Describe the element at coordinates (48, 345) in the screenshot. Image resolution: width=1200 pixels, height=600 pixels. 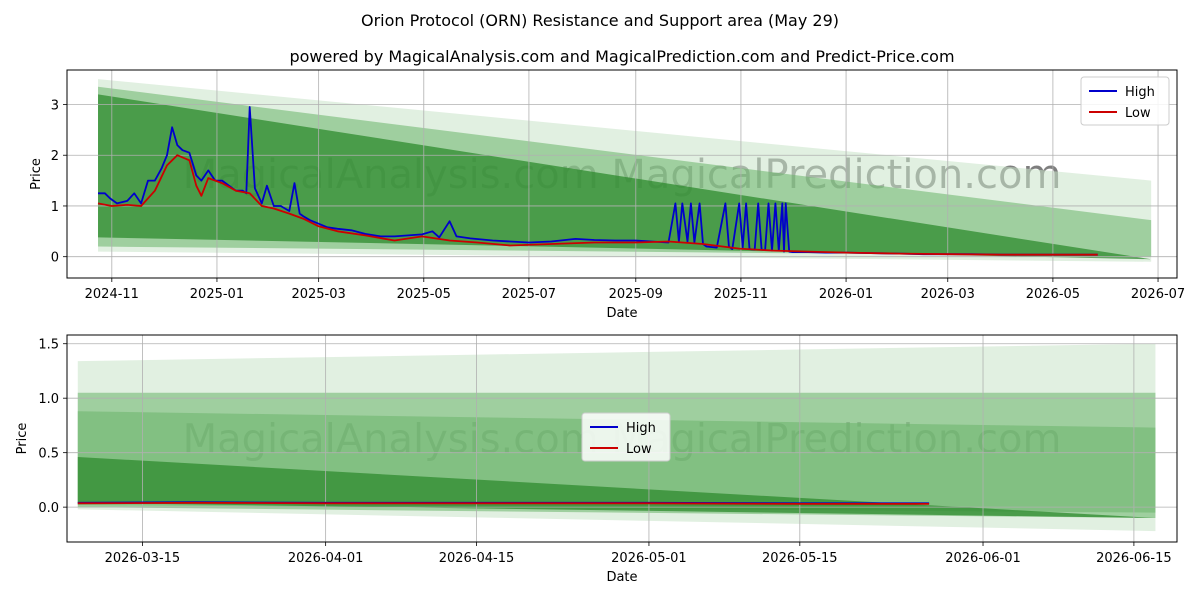
I see `y-tick-label: 1.5` at that location.